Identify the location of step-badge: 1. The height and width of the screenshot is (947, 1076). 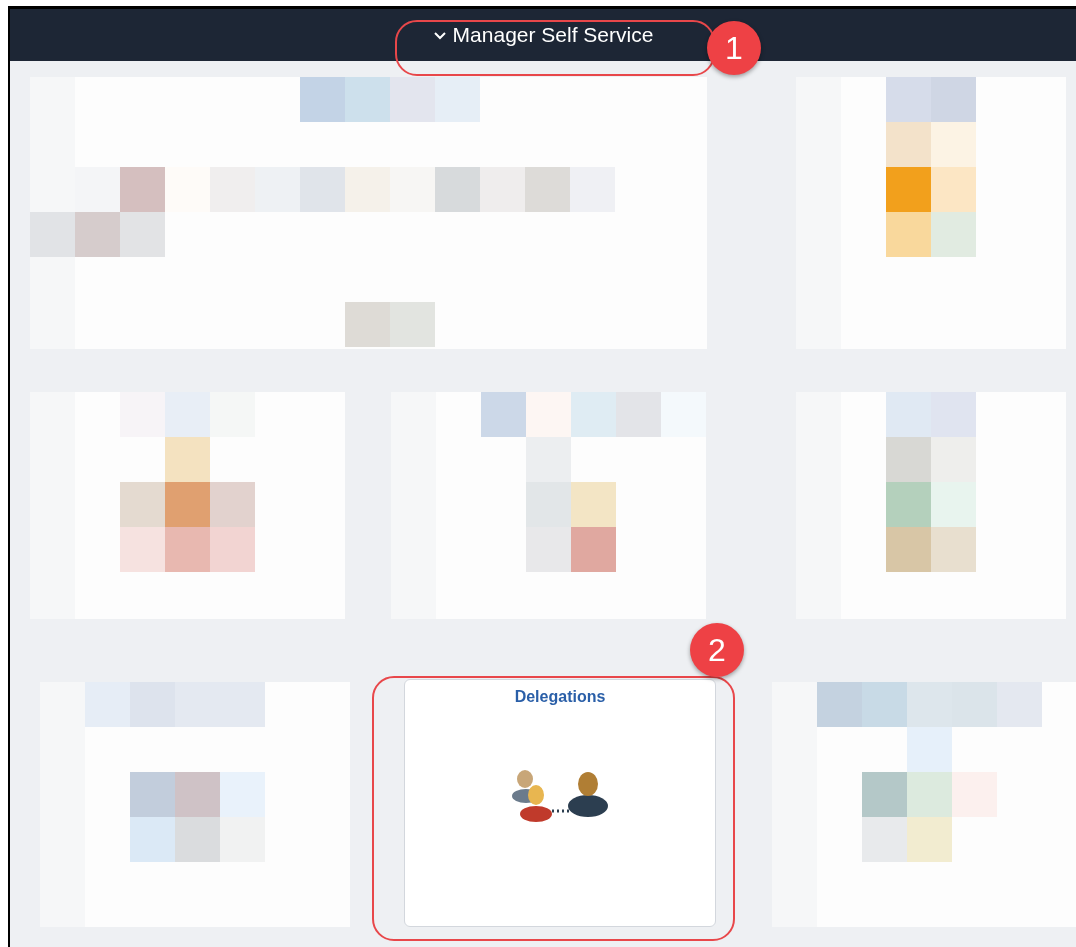
(734, 48).